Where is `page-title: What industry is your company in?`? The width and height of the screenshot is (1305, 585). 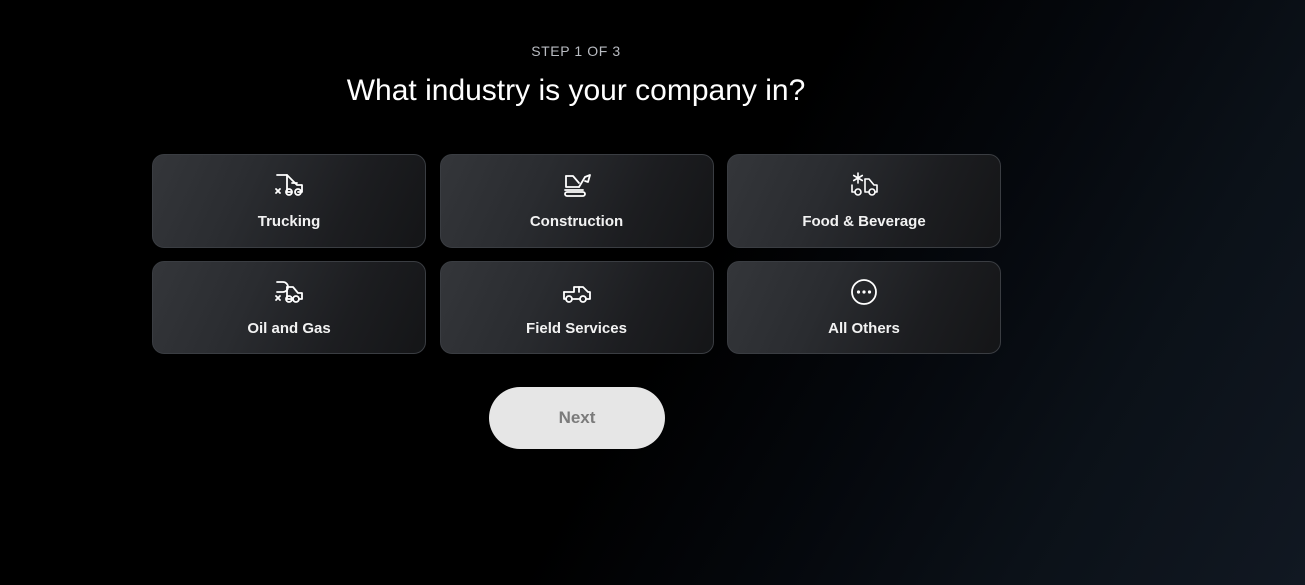 page-title: What industry is your company in? is located at coordinates (576, 90).